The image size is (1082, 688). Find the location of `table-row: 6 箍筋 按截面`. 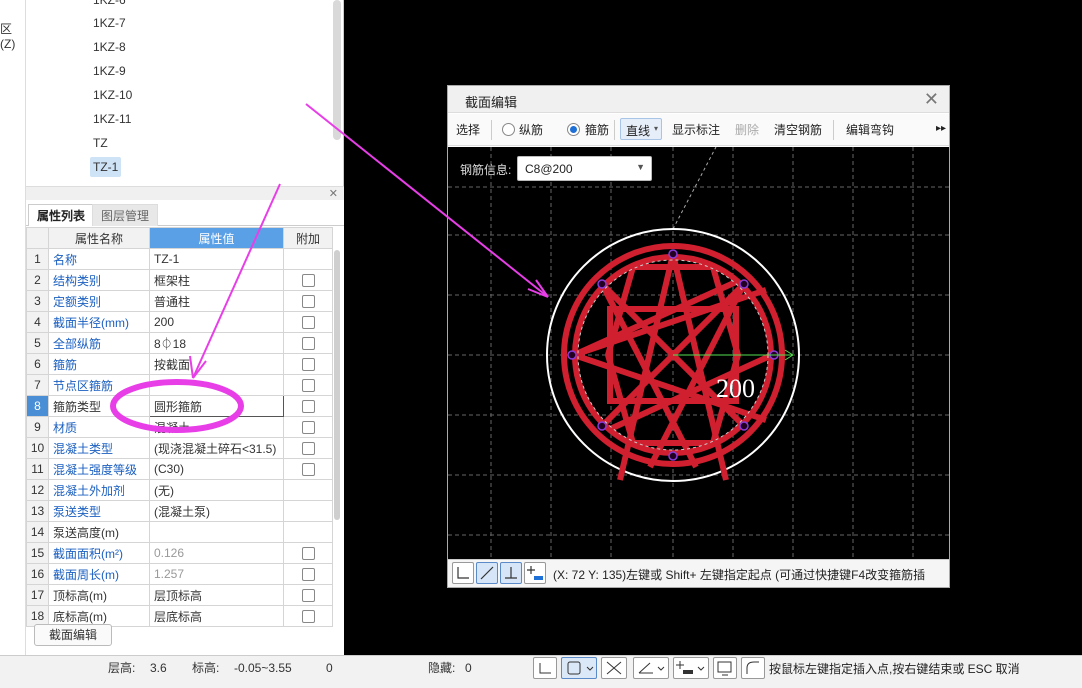

table-row: 6 箍筋 按截面 is located at coordinates (179, 364).